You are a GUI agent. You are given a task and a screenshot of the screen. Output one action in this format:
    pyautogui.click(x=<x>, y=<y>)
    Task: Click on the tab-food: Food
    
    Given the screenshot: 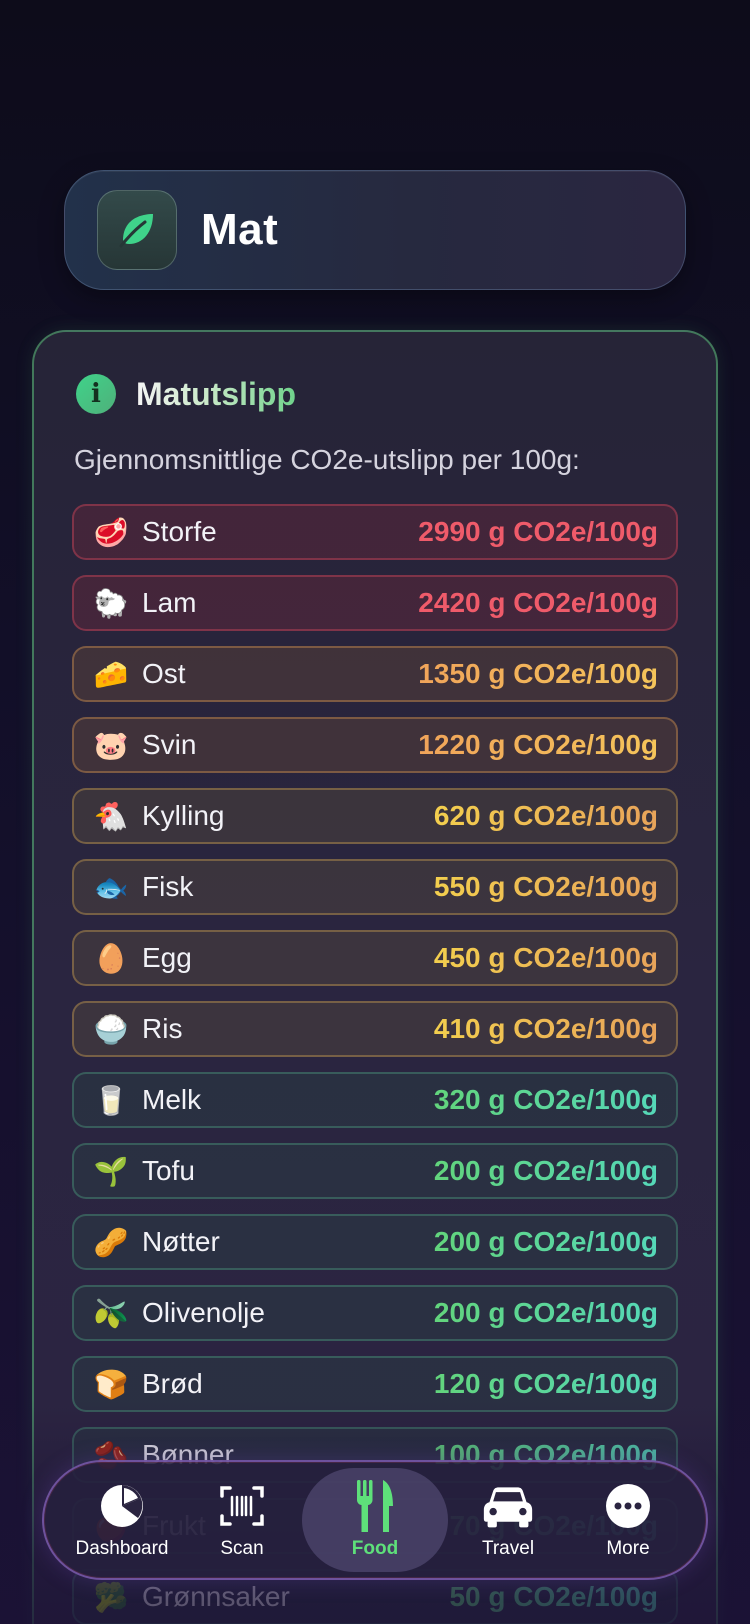 What is the action you would take?
    pyautogui.click(x=375, y=1520)
    